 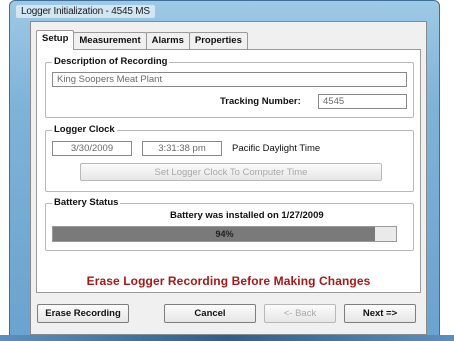 What do you see at coordinates (247, 215) in the screenshot?
I see `battery-installed-text: Battery was installed on 1/27/2009` at bounding box center [247, 215].